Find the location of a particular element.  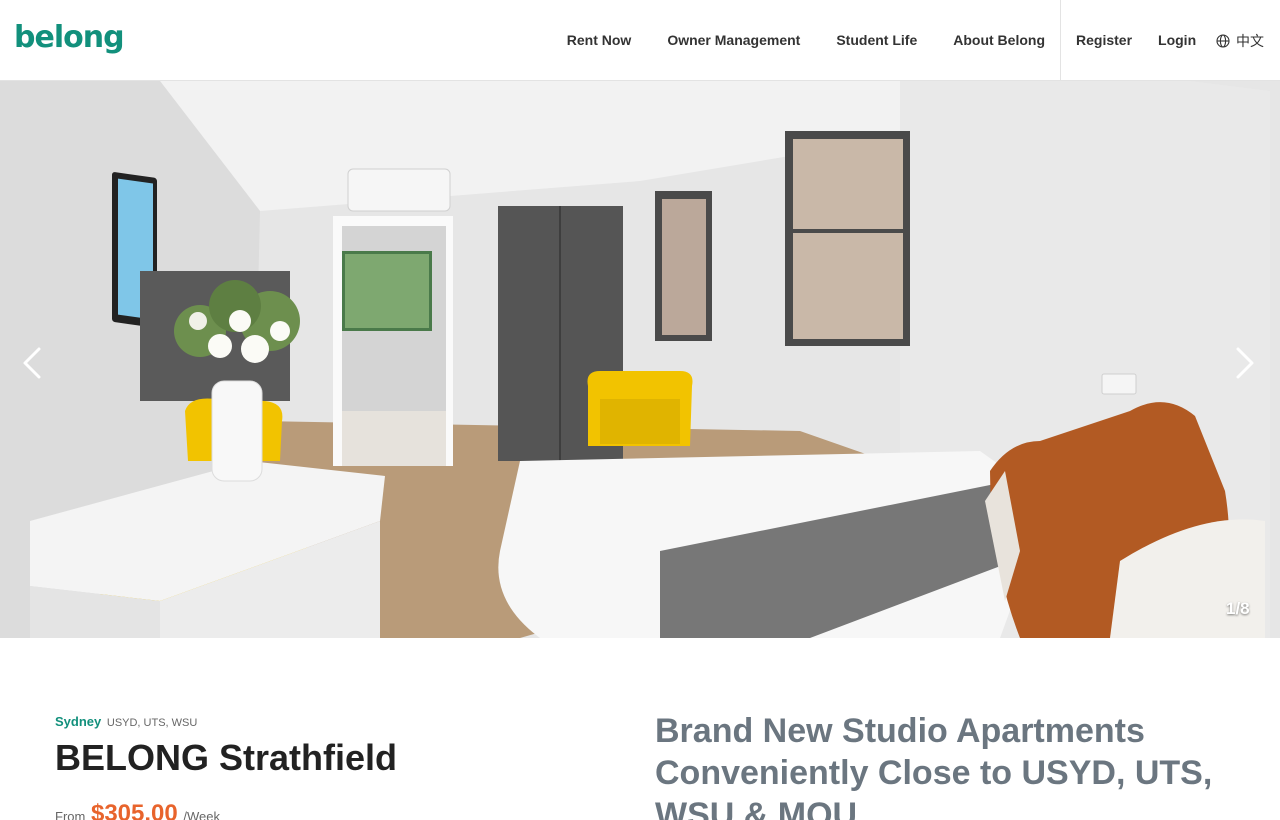

carousel-counter: 1/8 is located at coordinates (1238, 608).